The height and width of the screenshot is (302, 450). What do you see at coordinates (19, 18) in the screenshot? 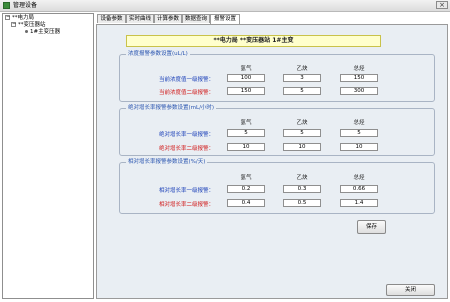
I see `tree-node-root: − **电力局` at bounding box center [19, 18].